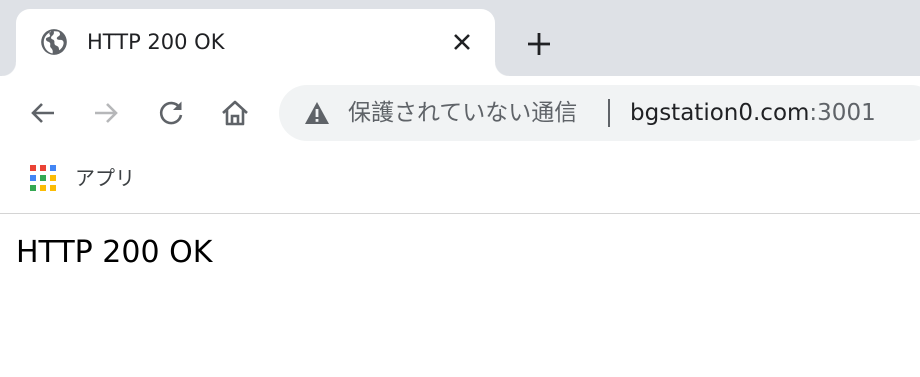 This screenshot has height=377, width=920. What do you see at coordinates (720, 113) in the screenshot?
I see `url-host: bgstation0.com` at bounding box center [720, 113].